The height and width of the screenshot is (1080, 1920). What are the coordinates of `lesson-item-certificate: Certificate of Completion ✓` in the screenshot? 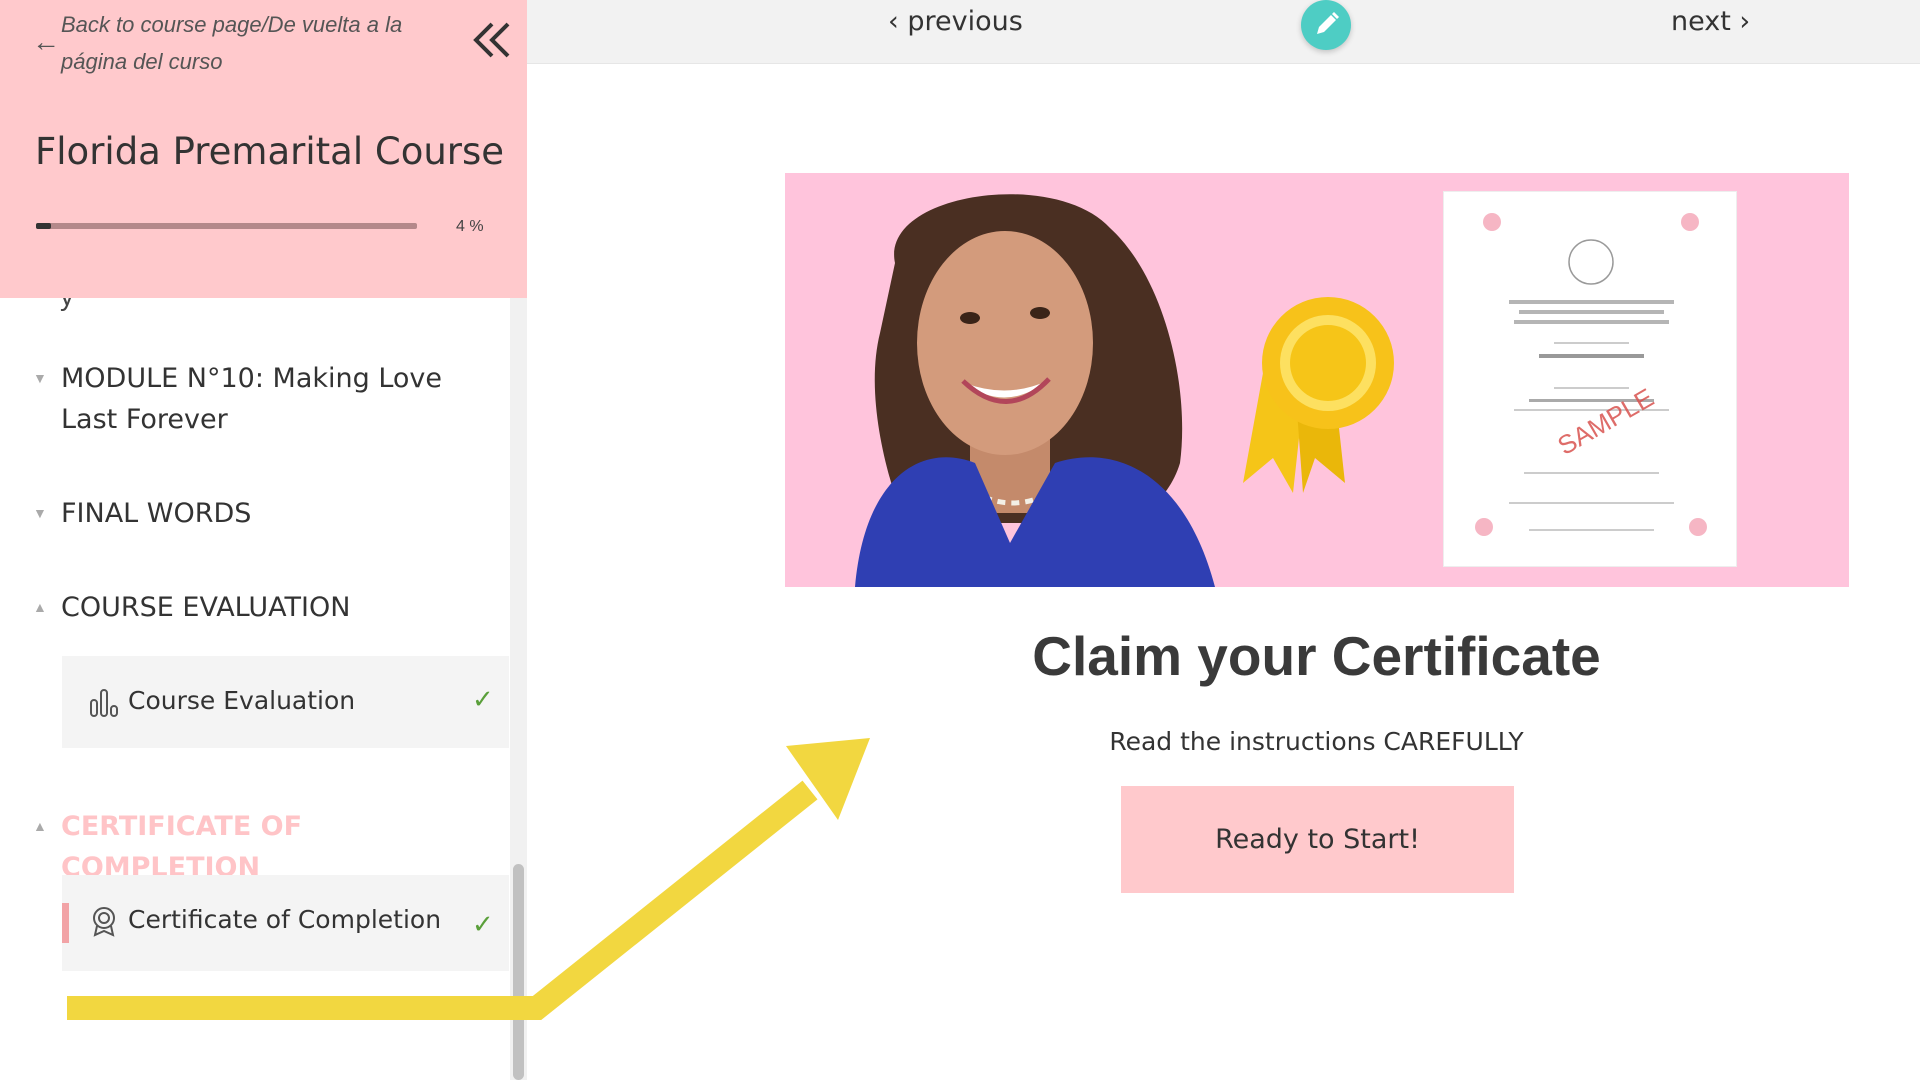 It's located at (285, 923).